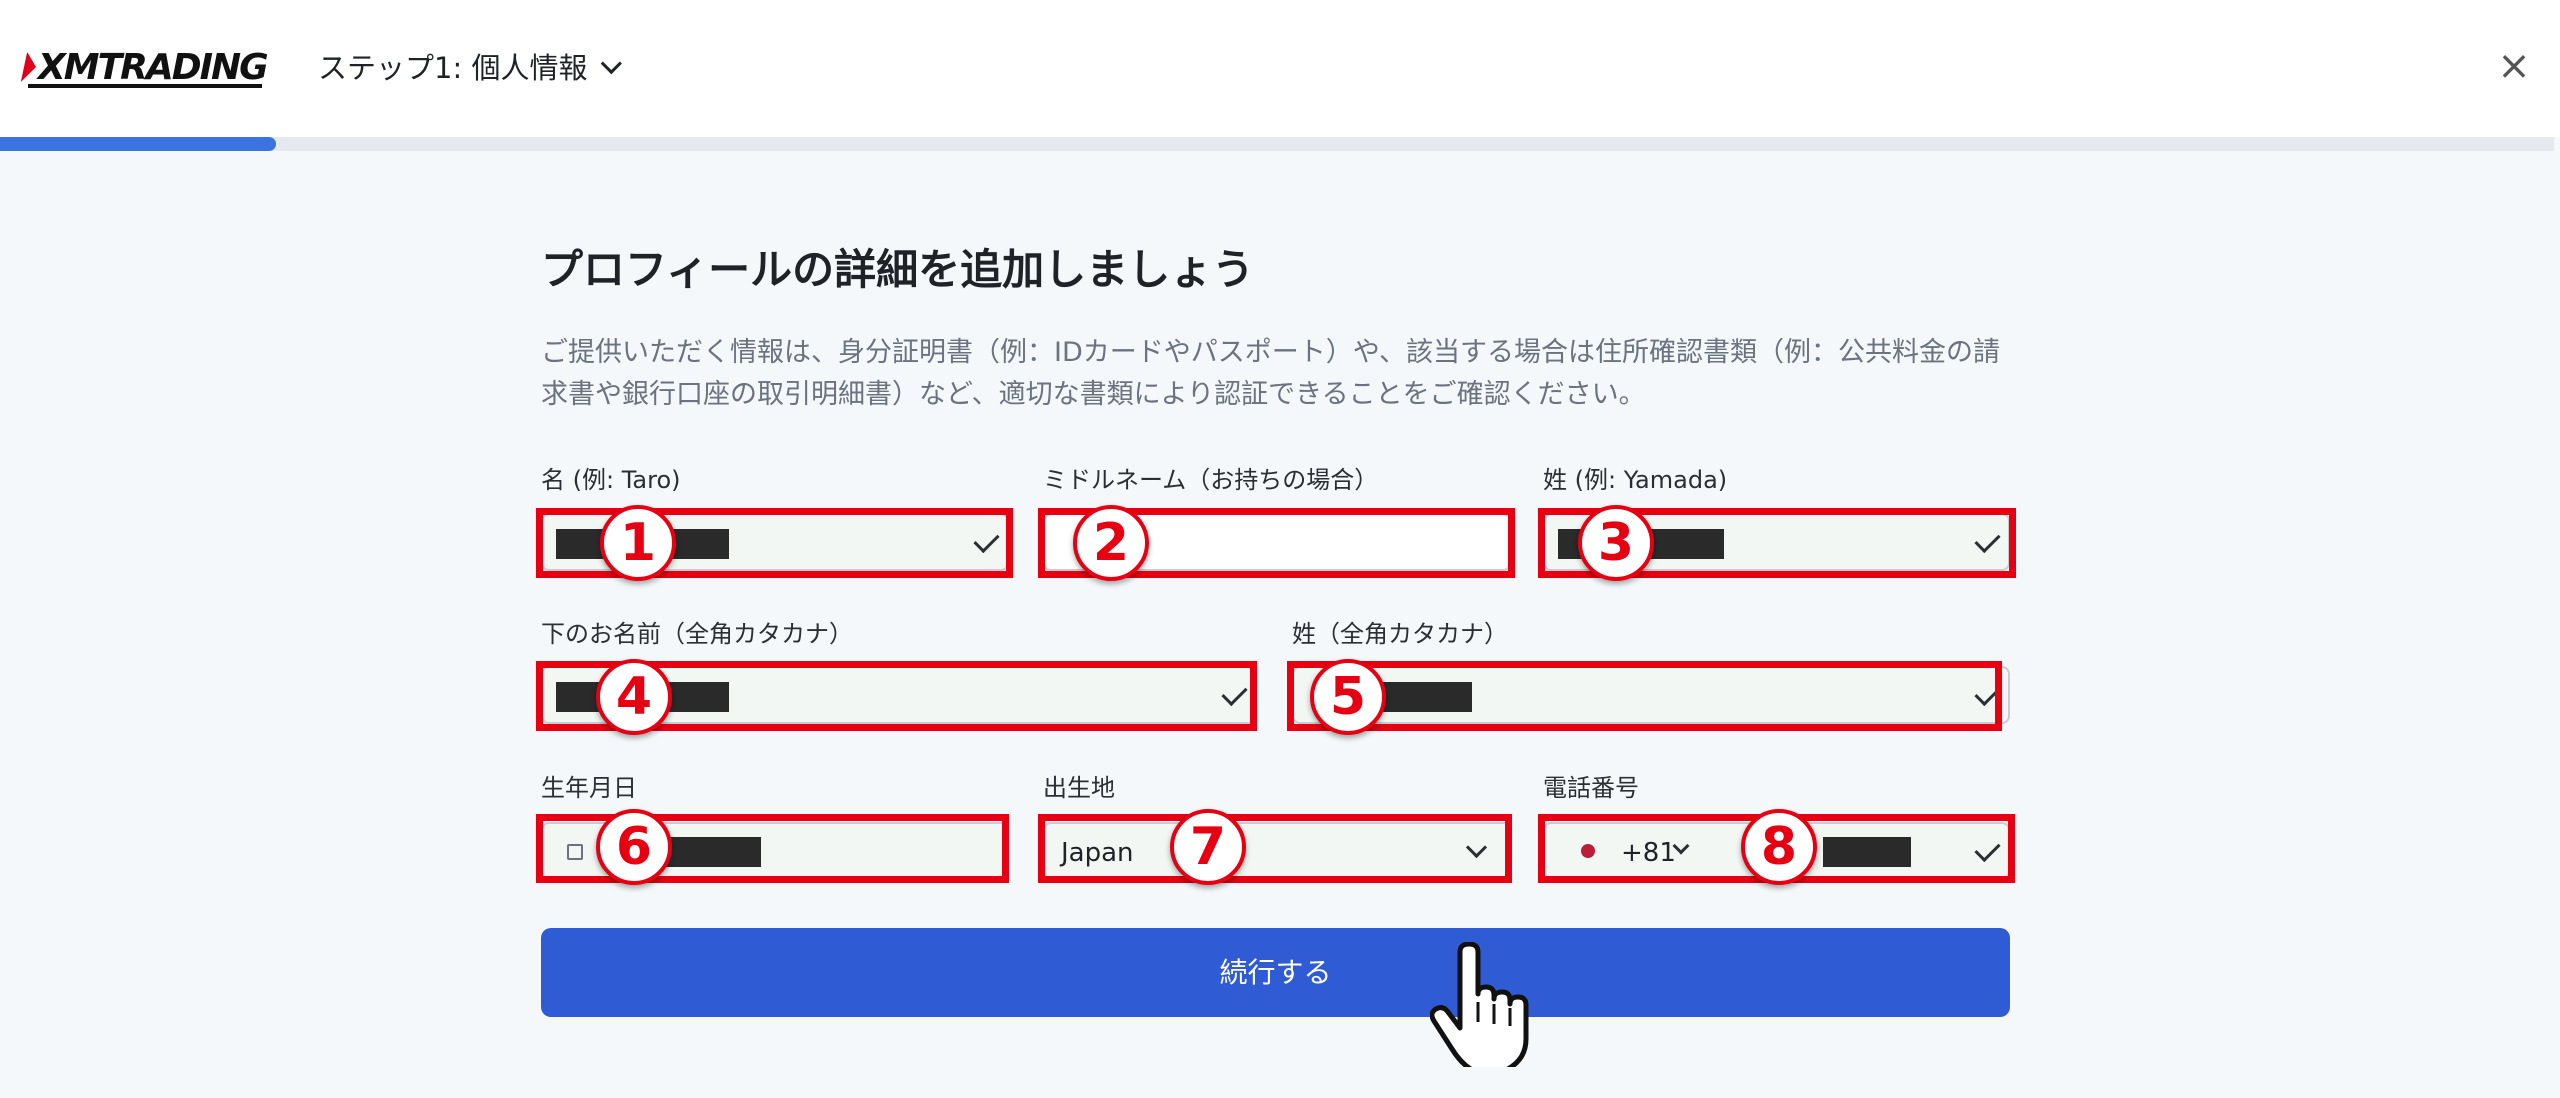 The image size is (2560, 1098). What do you see at coordinates (1079, 788) in the screenshot?
I see `birth-place-label: 出生地` at bounding box center [1079, 788].